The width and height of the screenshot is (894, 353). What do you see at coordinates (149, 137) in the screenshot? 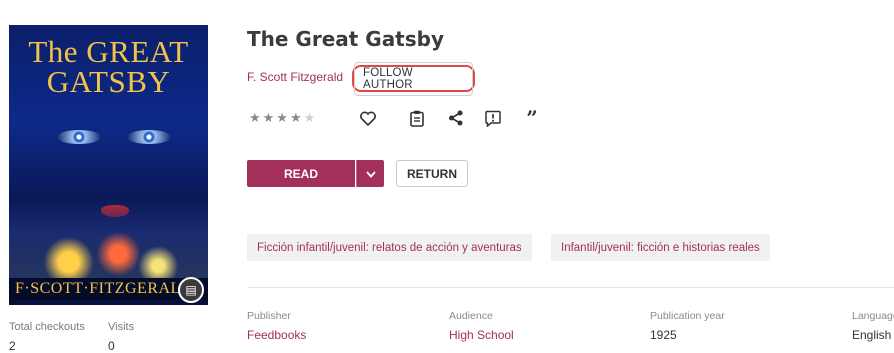
I see `cover-eye-right` at bounding box center [149, 137].